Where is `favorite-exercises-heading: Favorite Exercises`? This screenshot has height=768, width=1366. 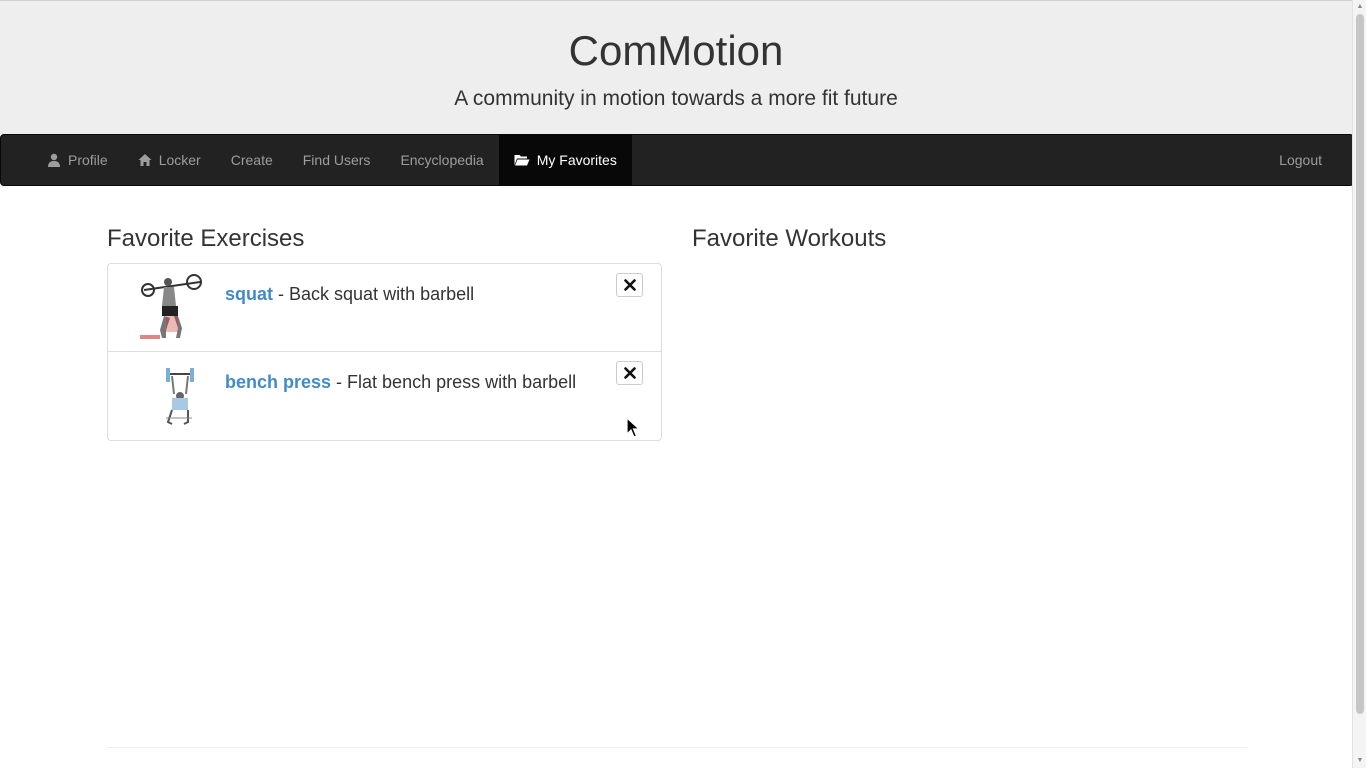
favorite-exercises-heading: Favorite Exercises is located at coordinates (206, 238).